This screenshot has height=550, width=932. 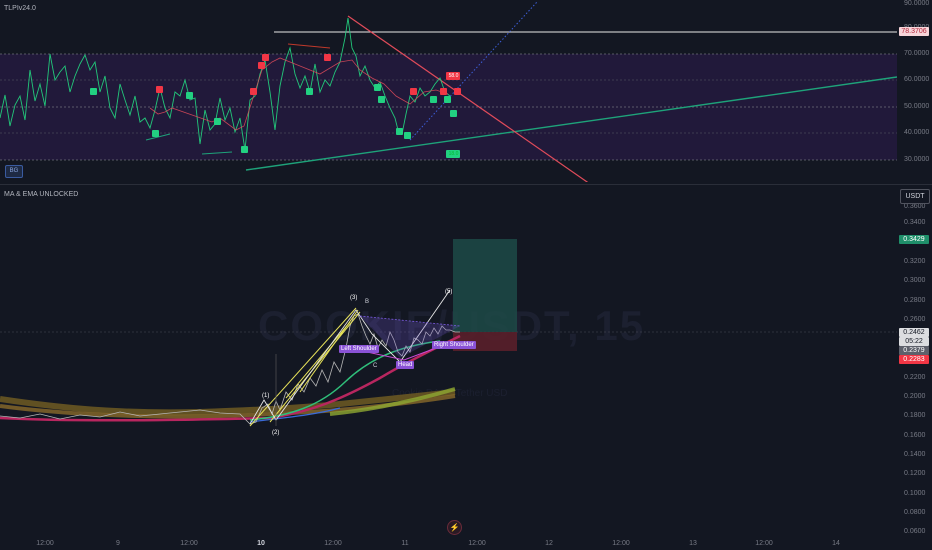 I want to click on left-shoulder-tag: Left Shoulder, so click(x=359, y=349).